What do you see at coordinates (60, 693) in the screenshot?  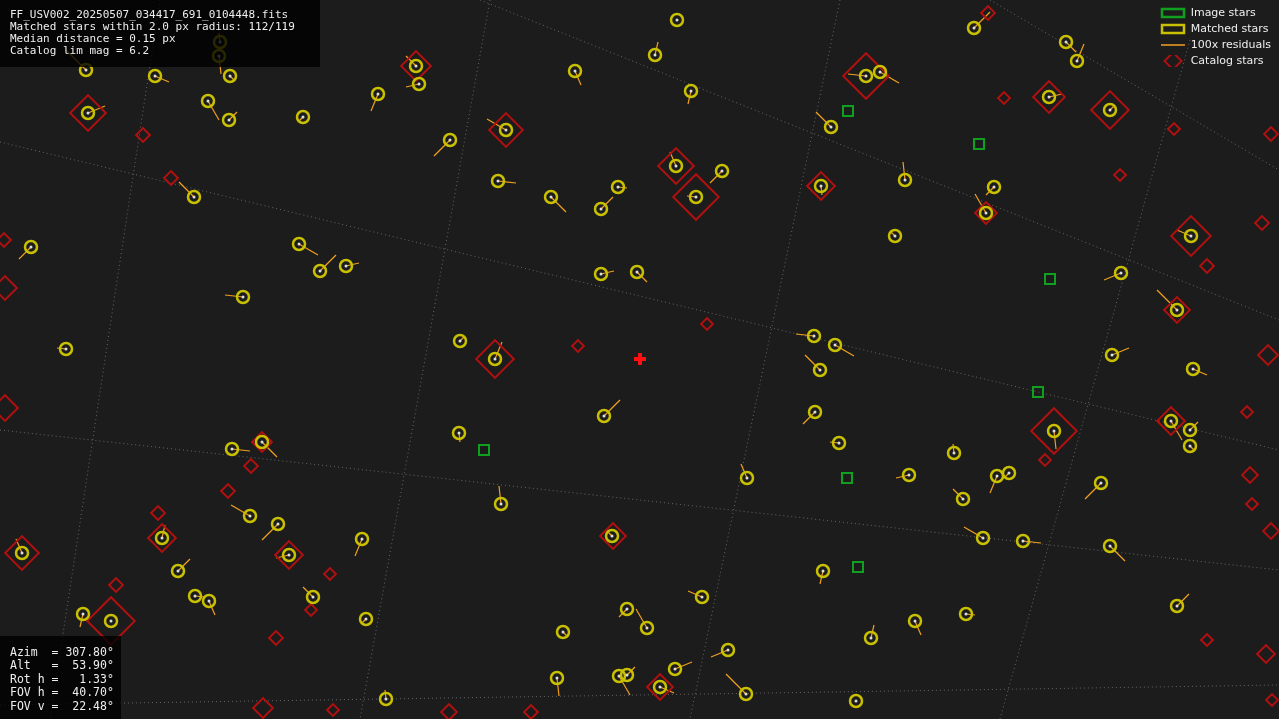 I see `pointing-line: FOV h = 40.70°` at bounding box center [60, 693].